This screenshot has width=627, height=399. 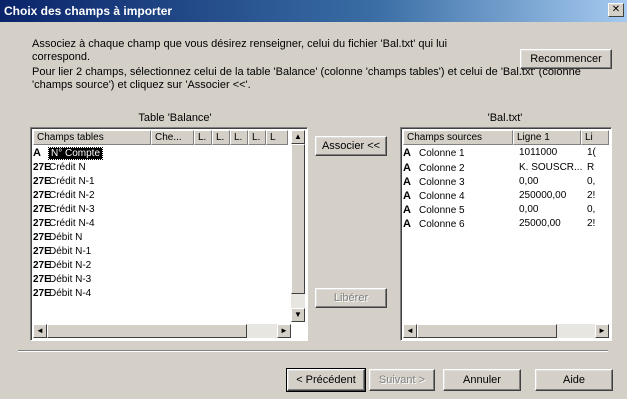 I want to click on annuler-button: Annuler, so click(x=482, y=380).